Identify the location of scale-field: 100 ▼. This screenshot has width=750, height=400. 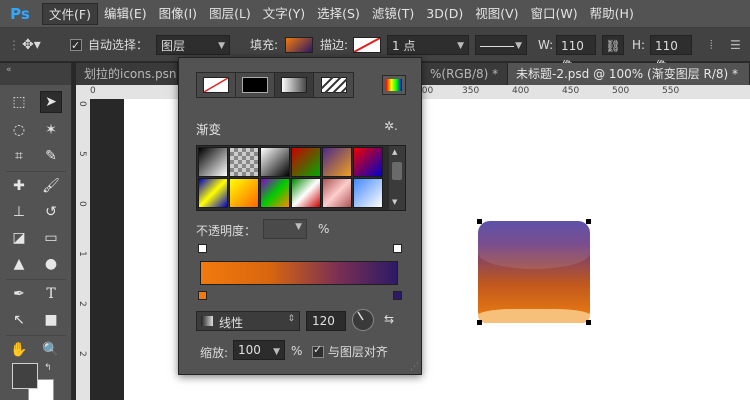
(259, 350).